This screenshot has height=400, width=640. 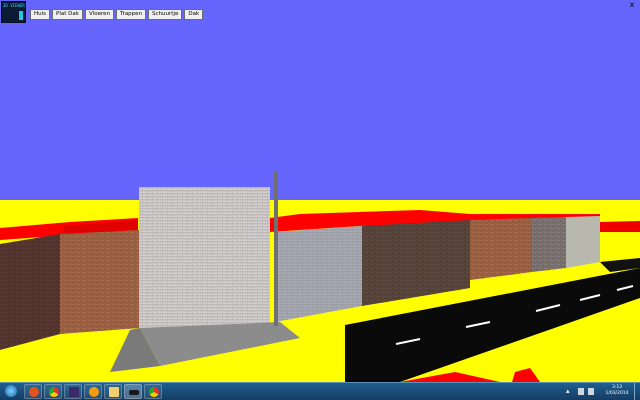 What do you see at coordinates (583, 242) in the screenshot?
I see `house-light-grey` at bounding box center [583, 242].